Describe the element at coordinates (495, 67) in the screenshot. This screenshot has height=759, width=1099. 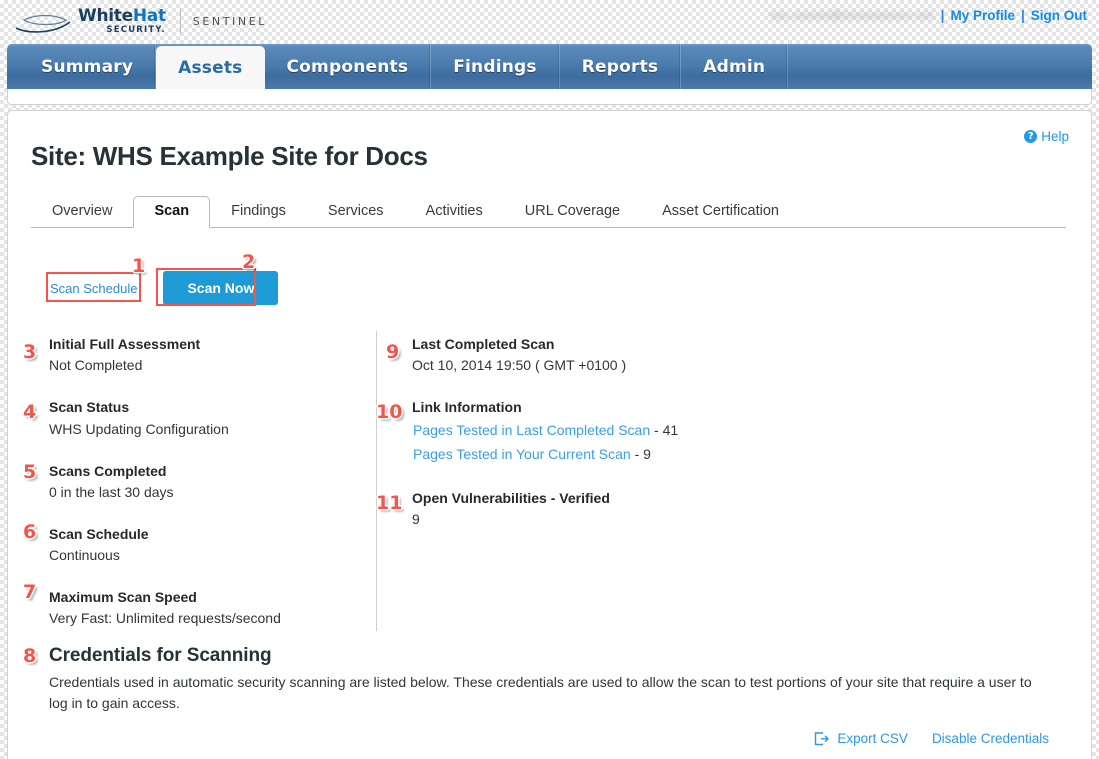
I see `nav-tab-findings: Findings` at that location.